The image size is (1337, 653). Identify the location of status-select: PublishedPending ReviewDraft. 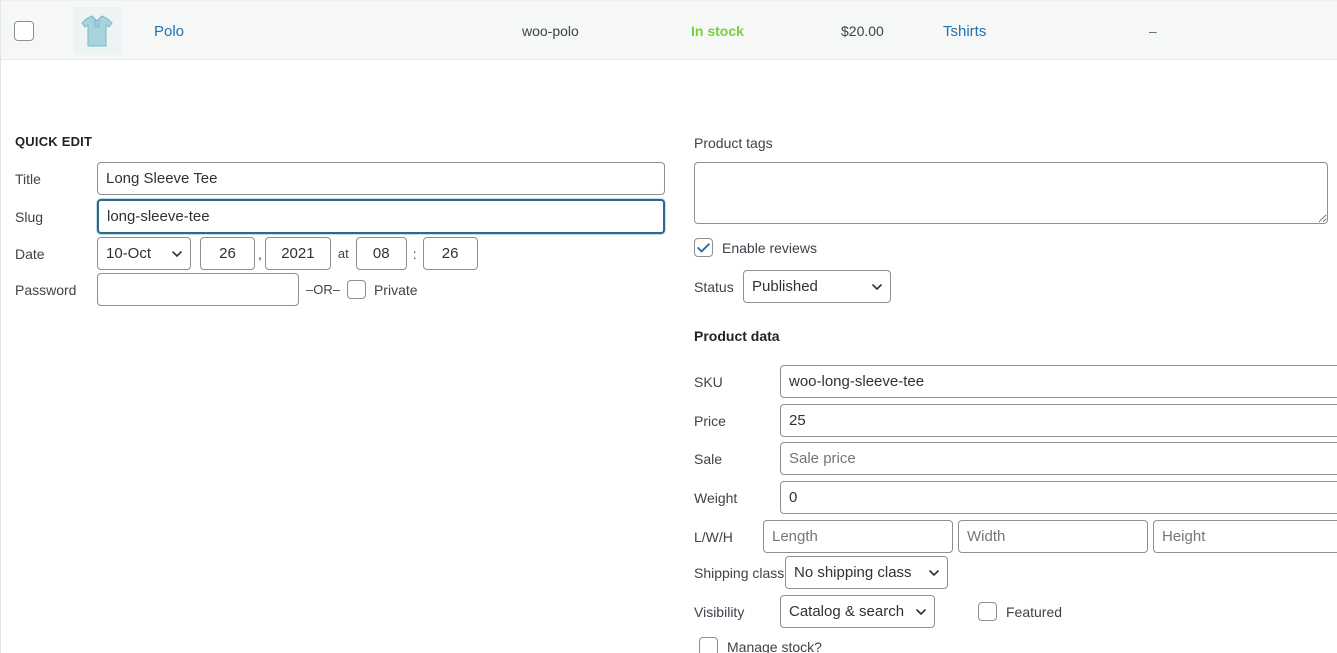
(817, 286).